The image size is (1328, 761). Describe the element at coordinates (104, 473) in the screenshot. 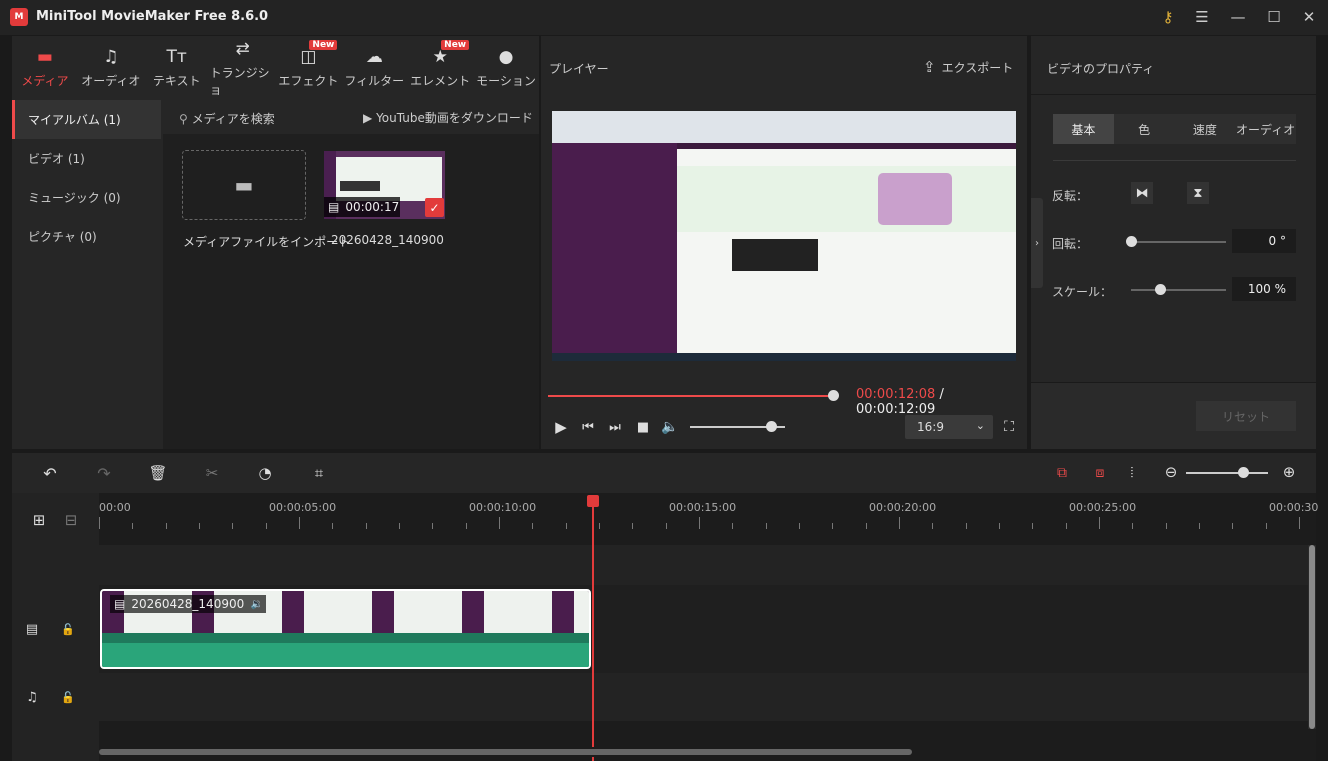

I see `redo-icon: ↷` at that location.